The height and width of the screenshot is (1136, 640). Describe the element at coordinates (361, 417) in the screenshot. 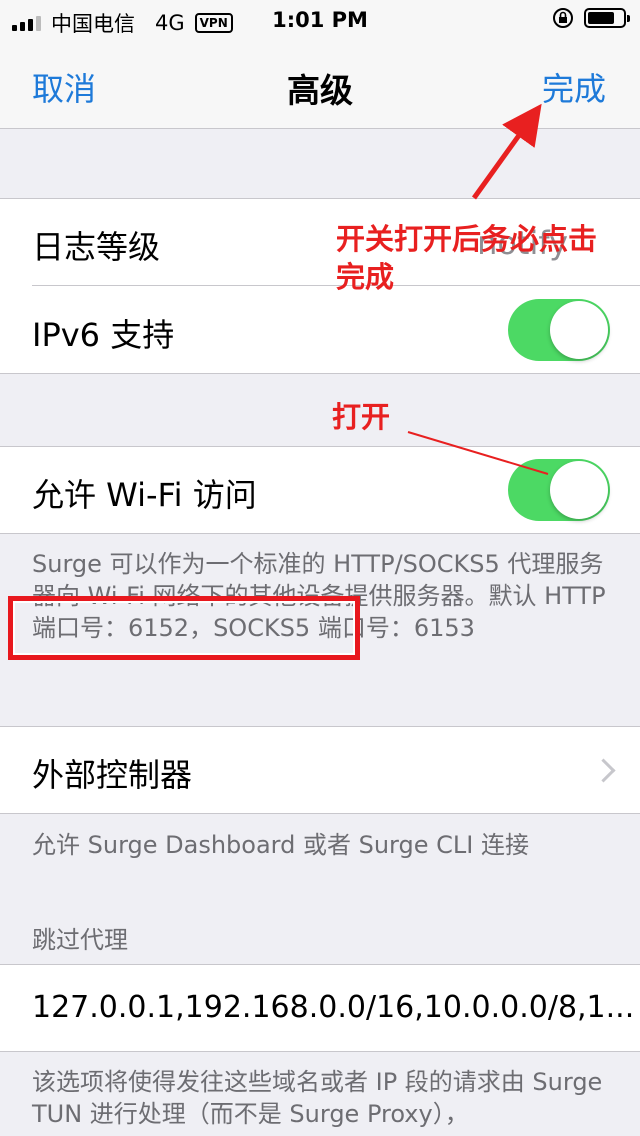

I see `annotation-open-note: 打开` at that location.